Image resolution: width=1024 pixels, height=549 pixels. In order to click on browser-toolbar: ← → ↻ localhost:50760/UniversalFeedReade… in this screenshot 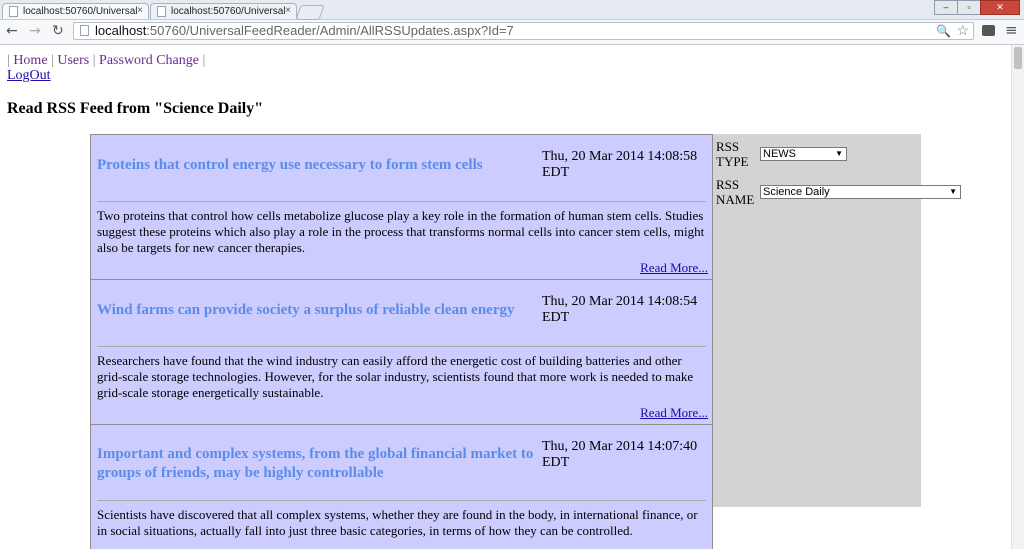, I will do `click(512, 32)`.